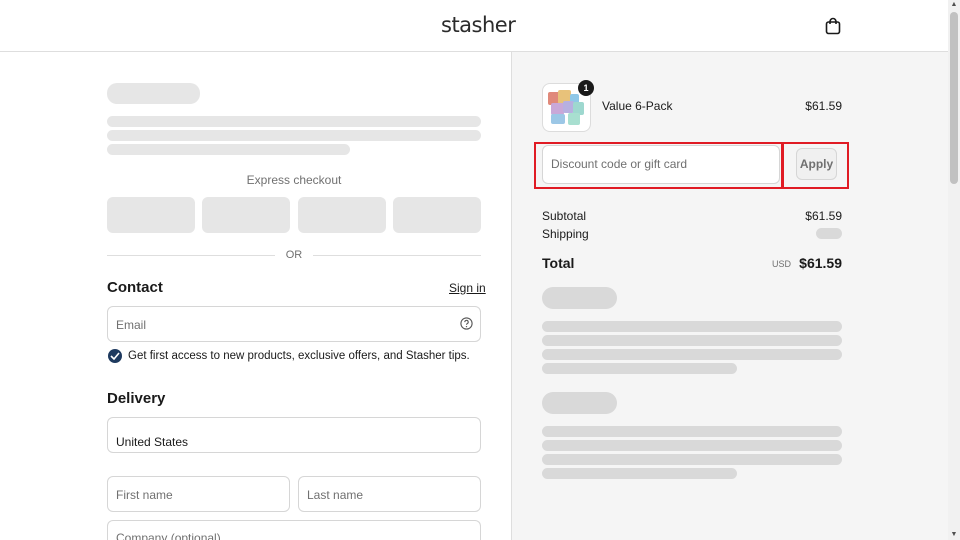  I want to click on company-field: Company (optional), so click(294, 530).